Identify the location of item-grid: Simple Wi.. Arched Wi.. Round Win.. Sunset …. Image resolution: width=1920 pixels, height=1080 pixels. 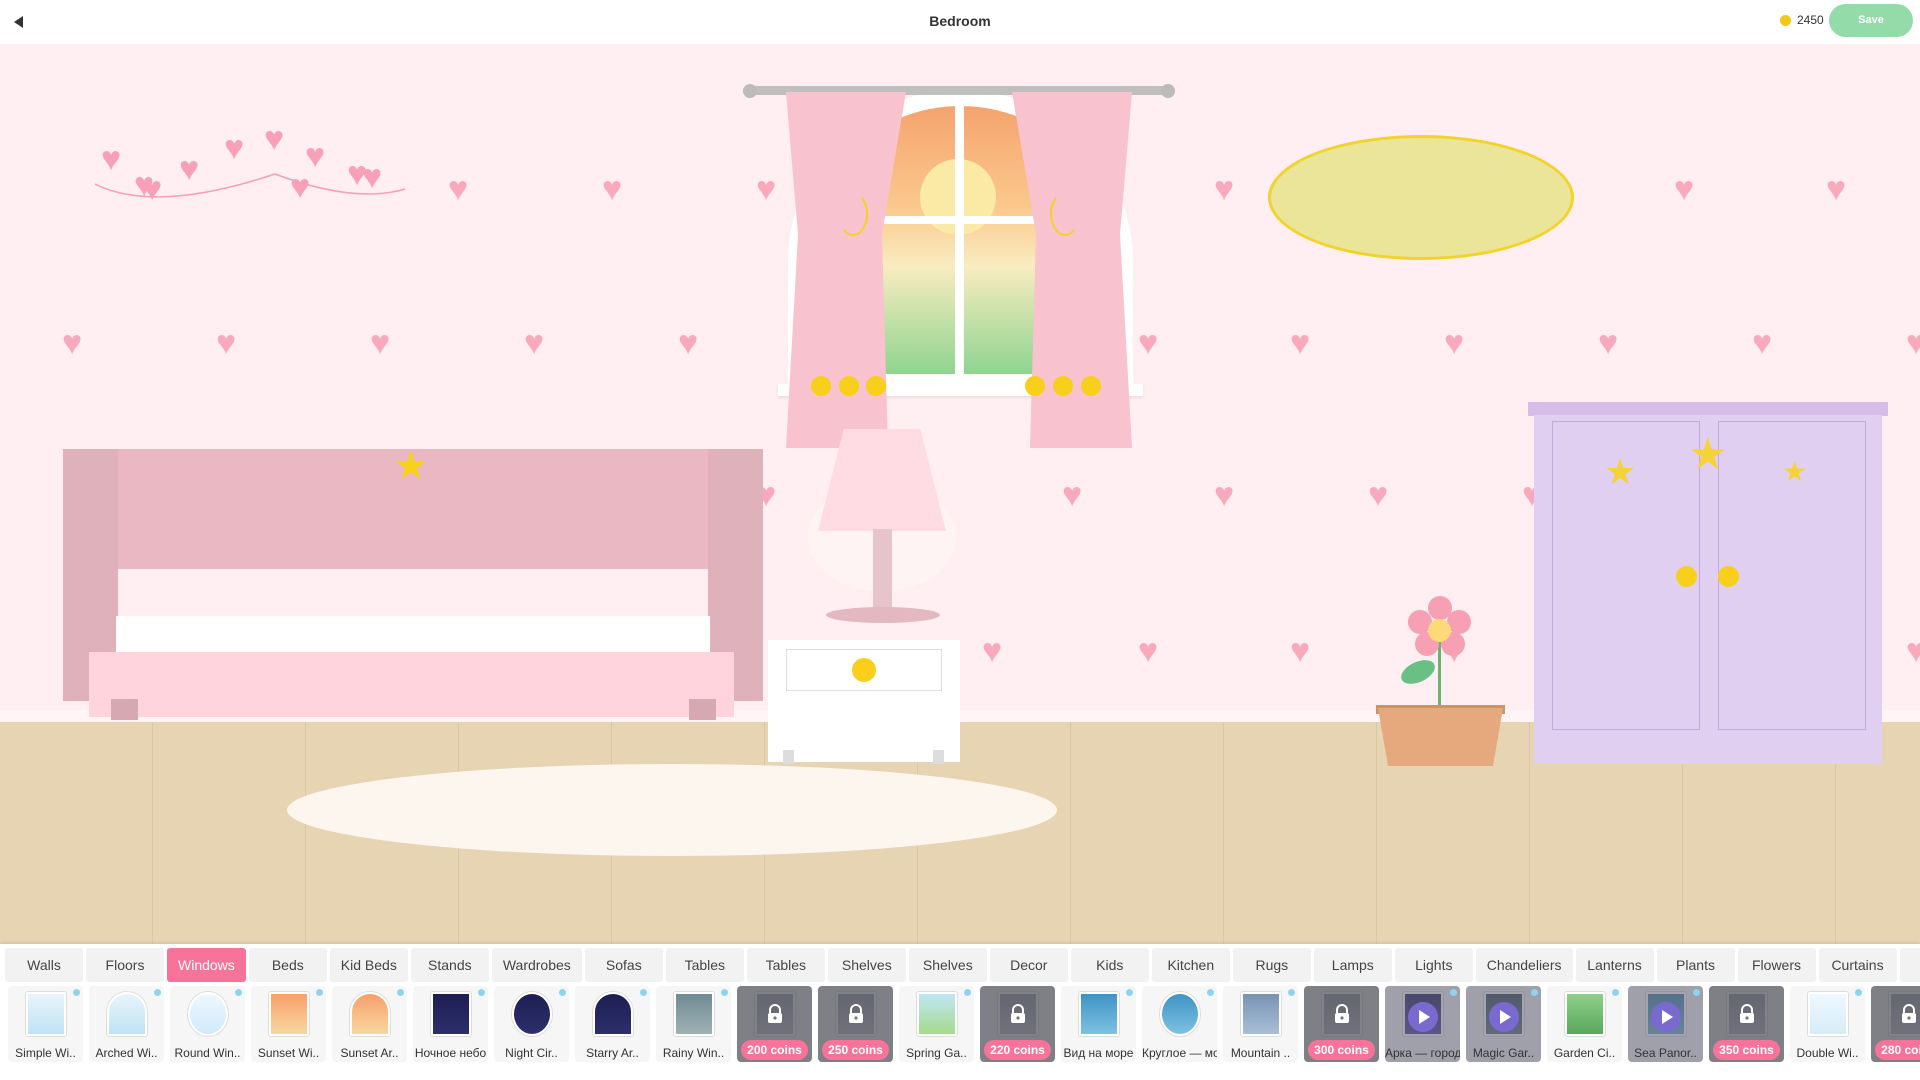
(964, 1024).